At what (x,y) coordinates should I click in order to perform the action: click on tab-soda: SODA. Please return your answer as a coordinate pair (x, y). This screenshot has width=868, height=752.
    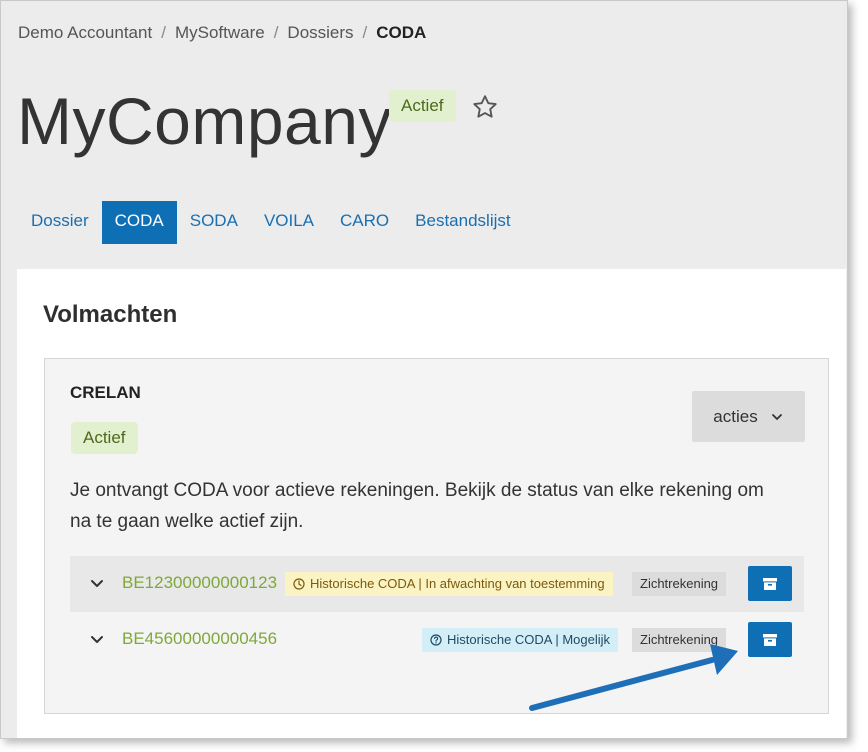
    Looking at the image, I should click on (214, 222).